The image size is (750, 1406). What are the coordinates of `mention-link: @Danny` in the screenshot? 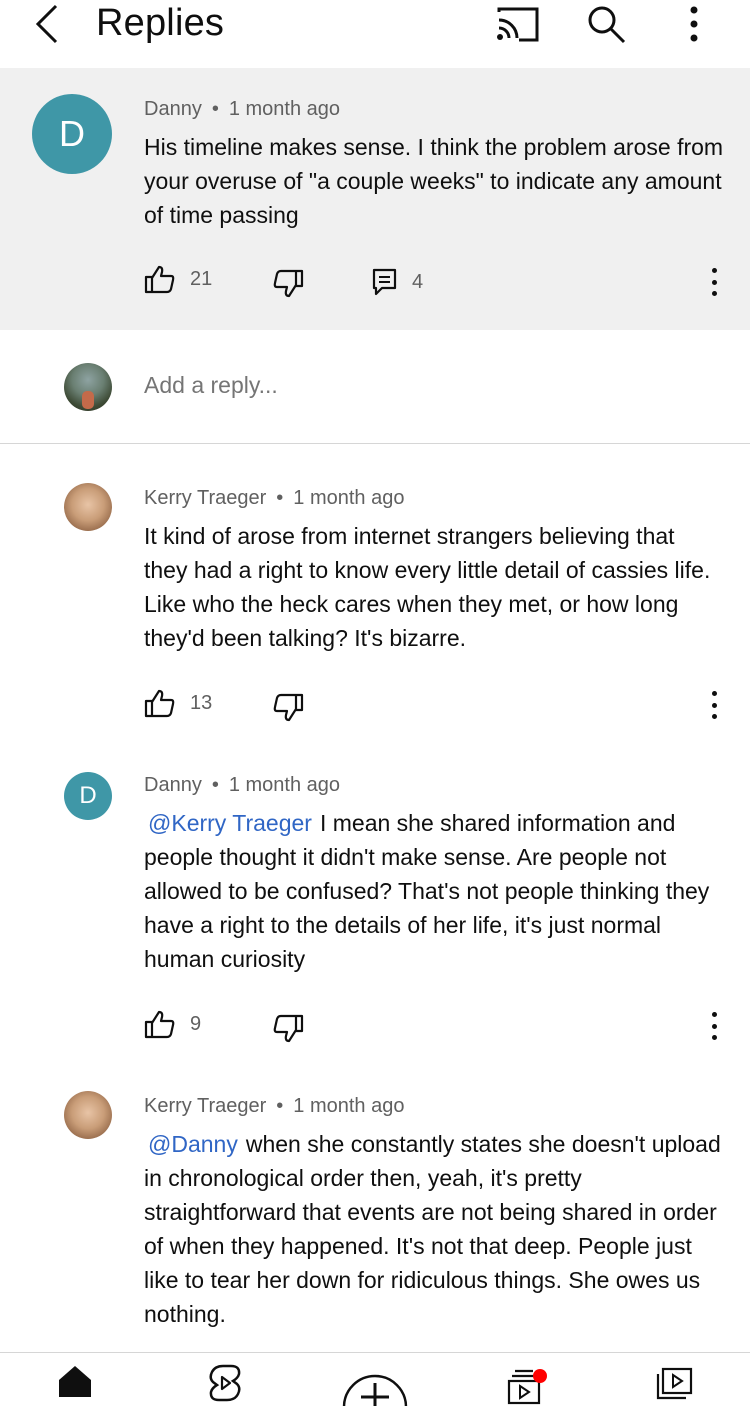 It's located at (193, 1144).